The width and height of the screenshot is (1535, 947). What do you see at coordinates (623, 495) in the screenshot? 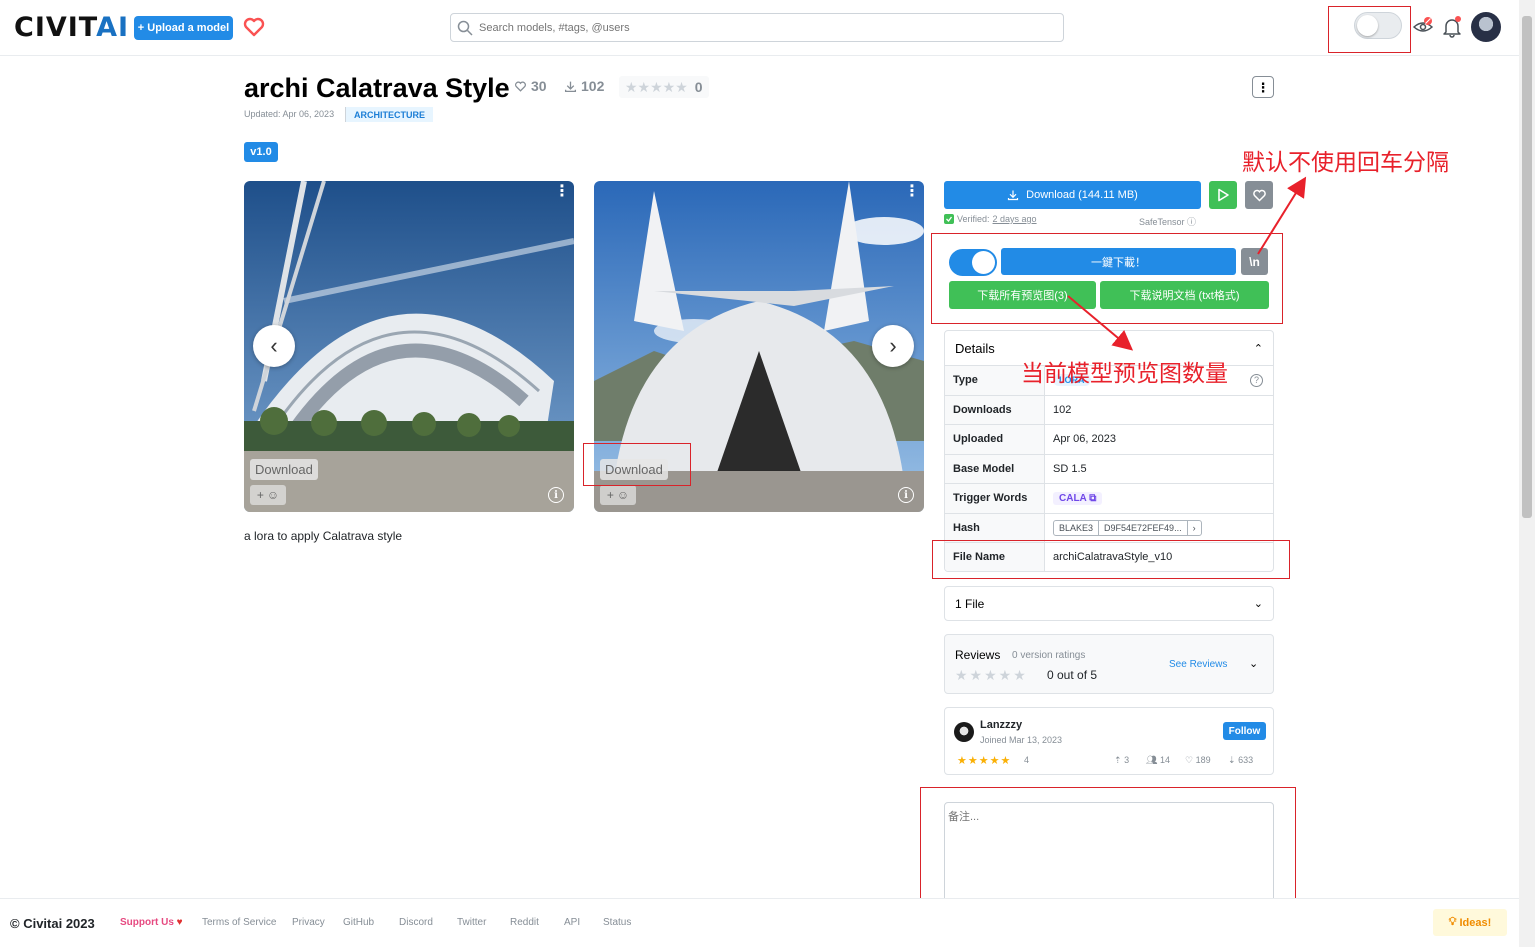
I see `smiley-icon: ☺` at bounding box center [623, 495].